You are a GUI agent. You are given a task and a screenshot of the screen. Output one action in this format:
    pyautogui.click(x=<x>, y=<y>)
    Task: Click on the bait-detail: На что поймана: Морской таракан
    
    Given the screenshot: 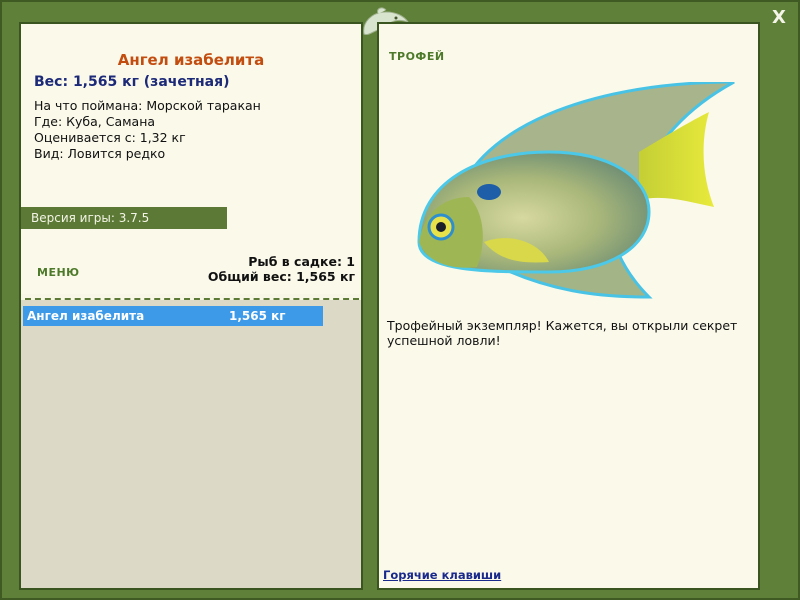 What is the action you would take?
    pyautogui.click(x=147, y=105)
    